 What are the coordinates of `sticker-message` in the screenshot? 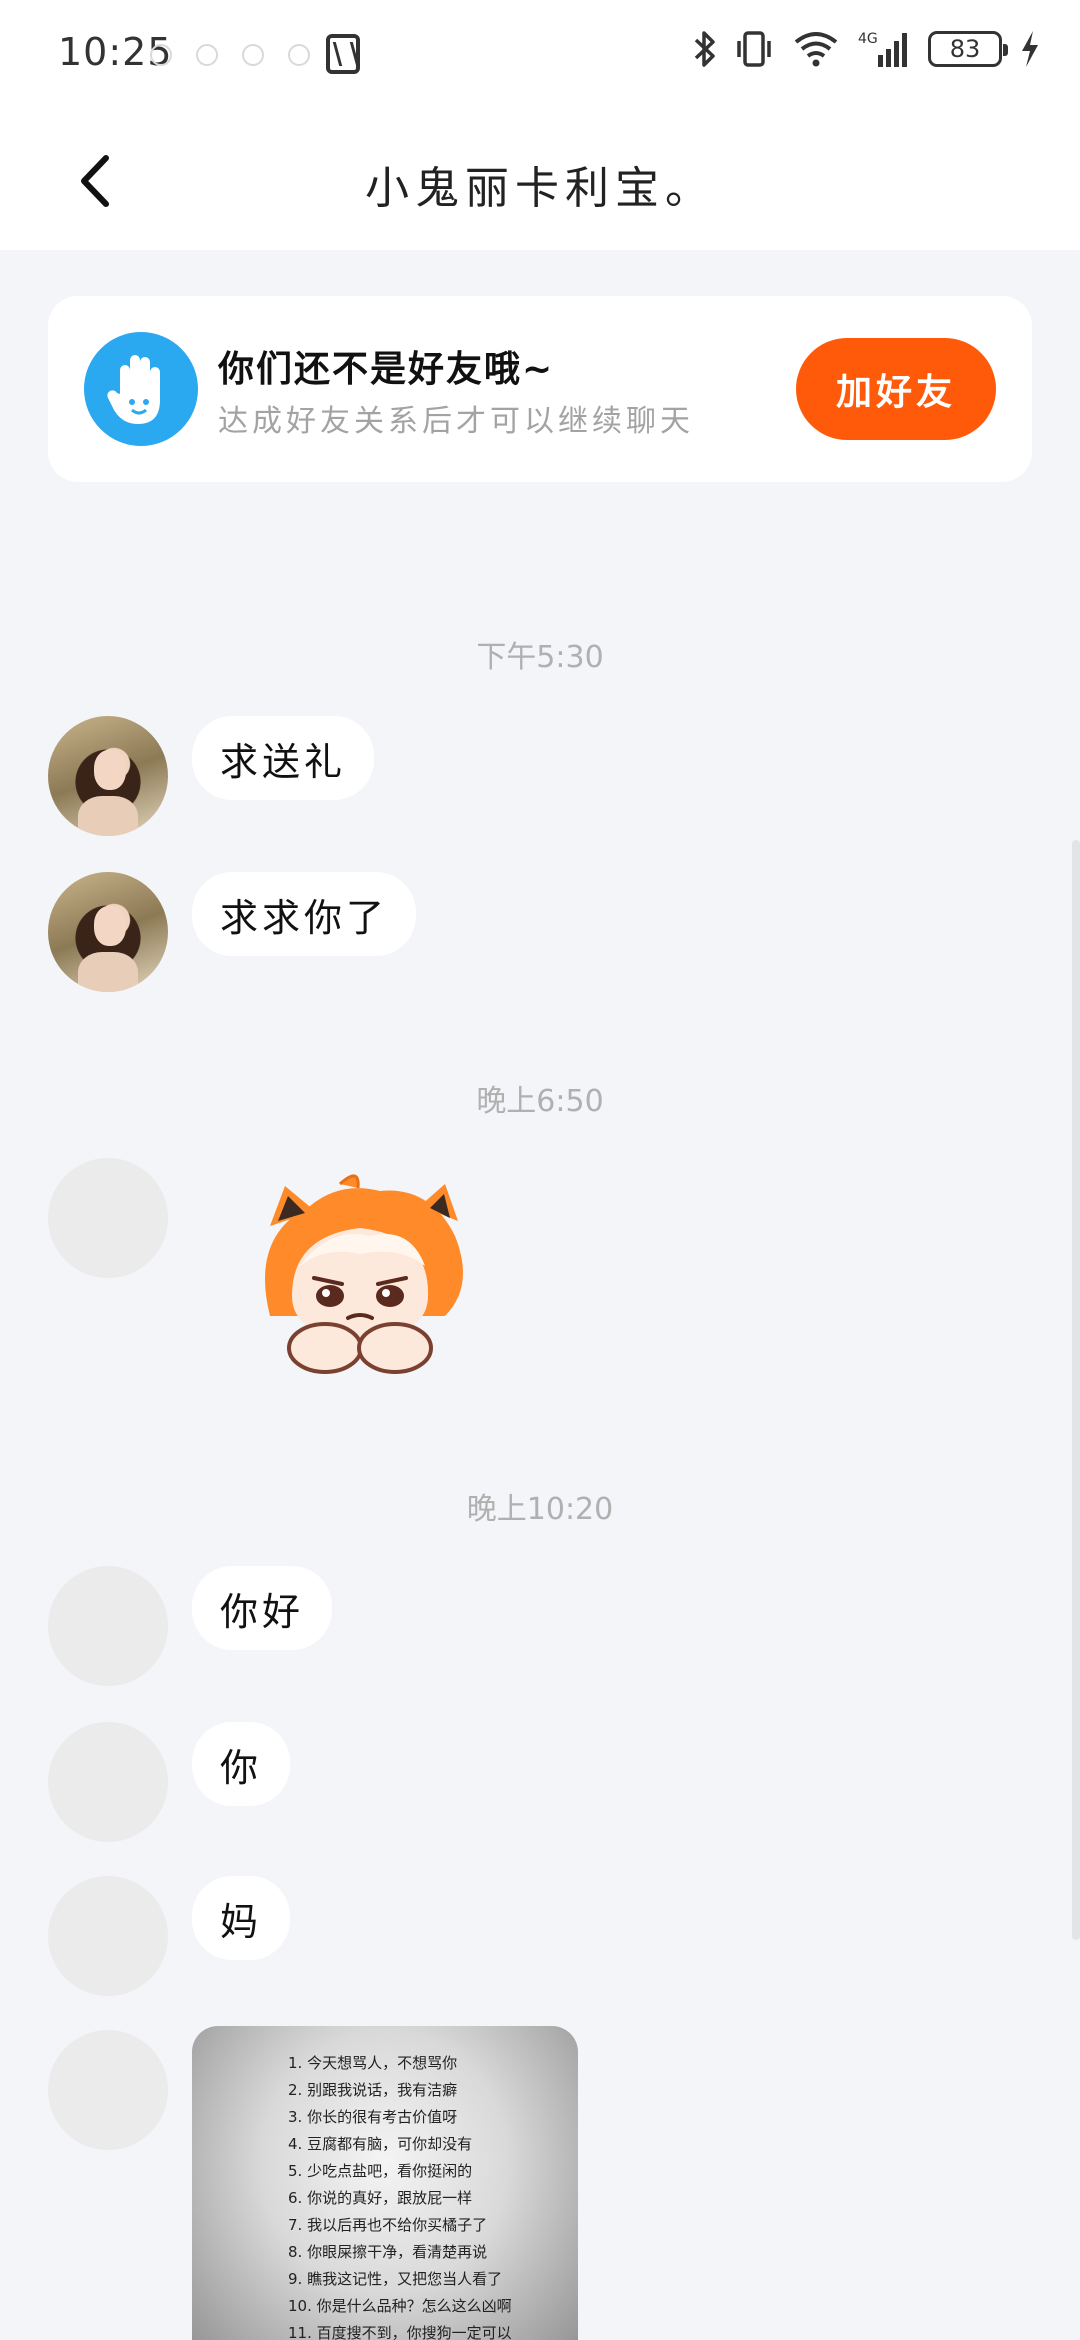 It's located at (360, 1276).